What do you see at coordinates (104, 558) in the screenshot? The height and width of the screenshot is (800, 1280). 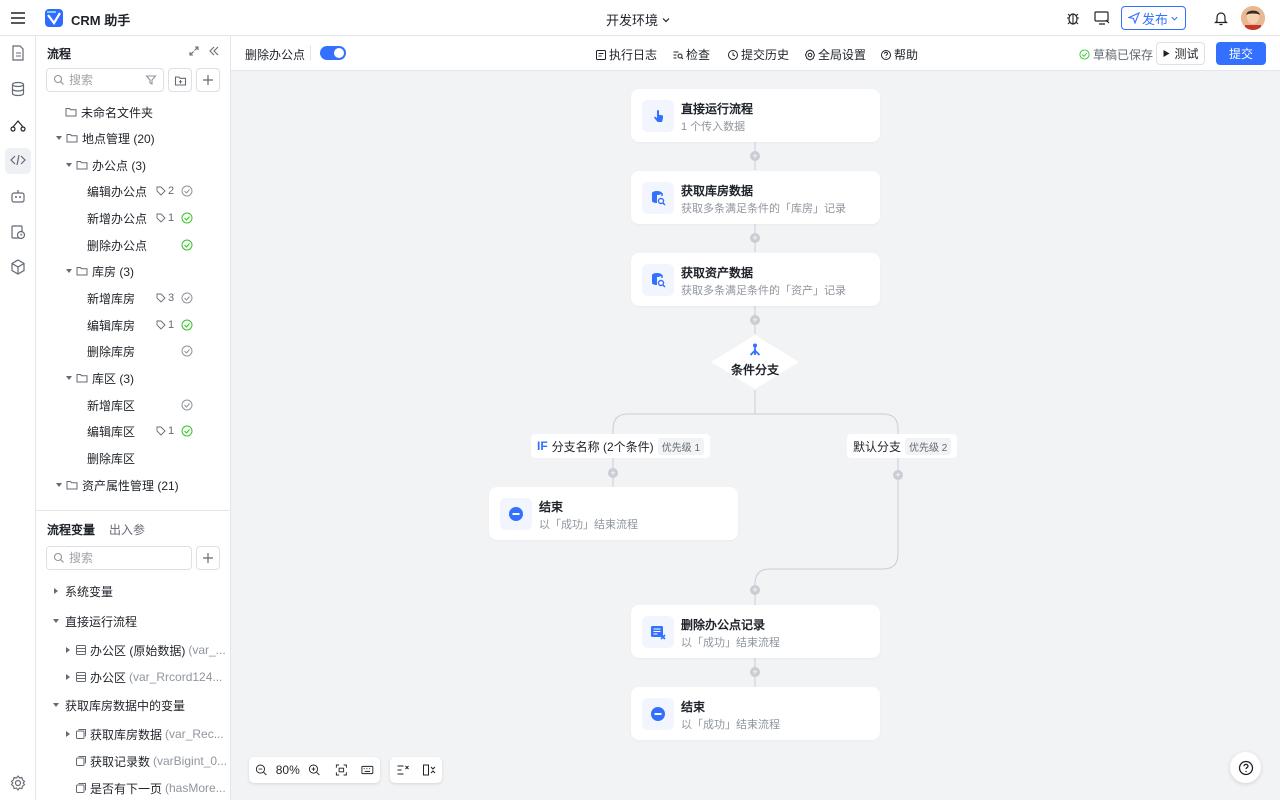 I see `variable-search-input` at bounding box center [104, 558].